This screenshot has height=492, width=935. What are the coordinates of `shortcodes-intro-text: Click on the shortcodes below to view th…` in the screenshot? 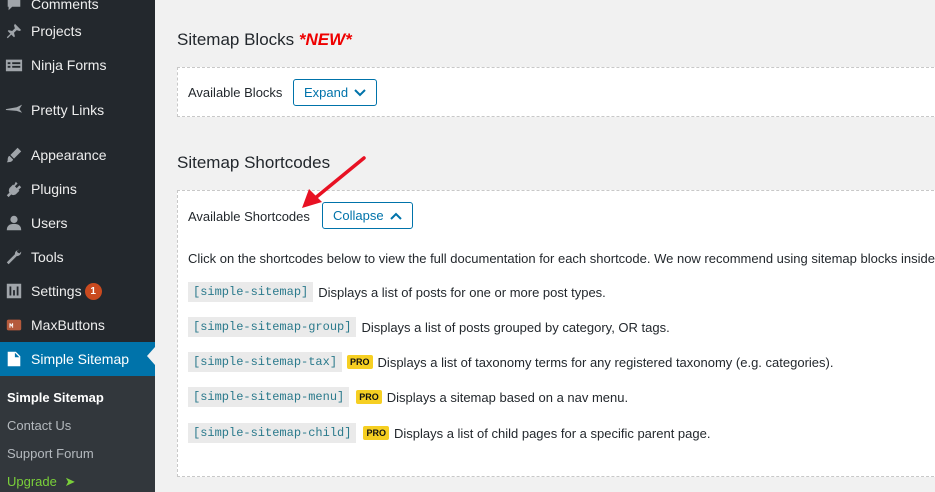 It's located at (561, 258).